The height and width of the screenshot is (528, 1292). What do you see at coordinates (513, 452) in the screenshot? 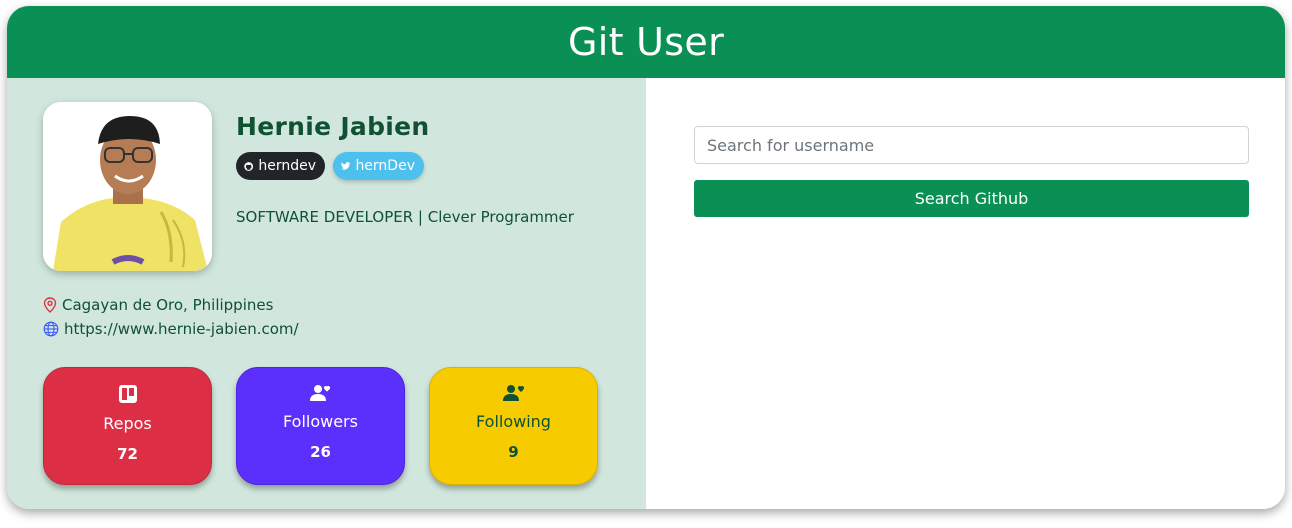
I see `following-count: 9` at bounding box center [513, 452].